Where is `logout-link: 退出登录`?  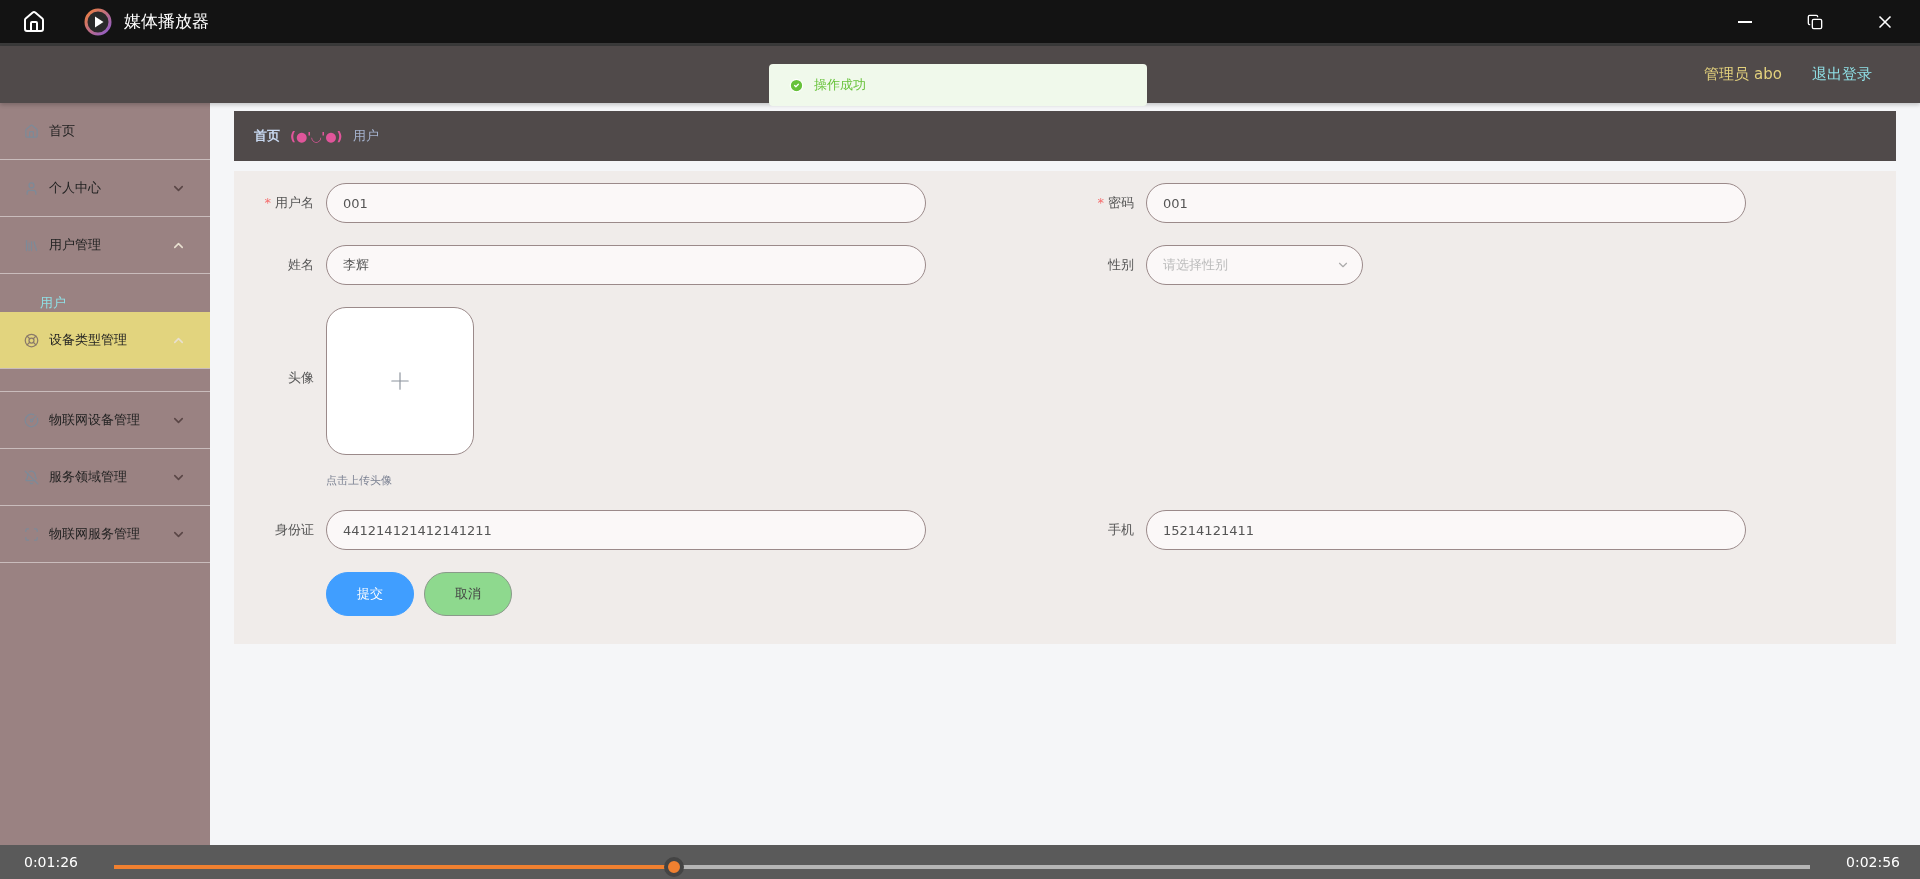
logout-link: 退出登录 is located at coordinates (1842, 74).